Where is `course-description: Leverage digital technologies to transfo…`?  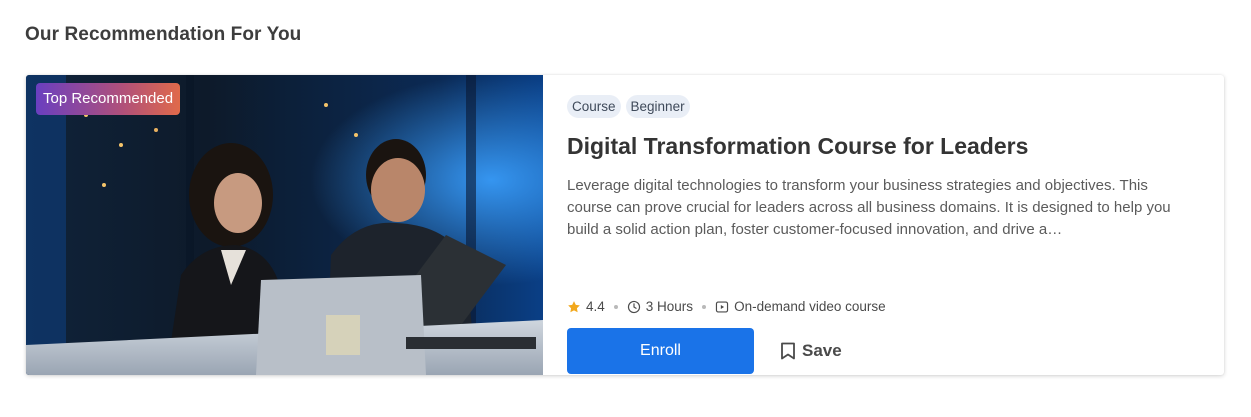 course-description: Leverage digital technologies to transfo… is located at coordinates (869, 207).